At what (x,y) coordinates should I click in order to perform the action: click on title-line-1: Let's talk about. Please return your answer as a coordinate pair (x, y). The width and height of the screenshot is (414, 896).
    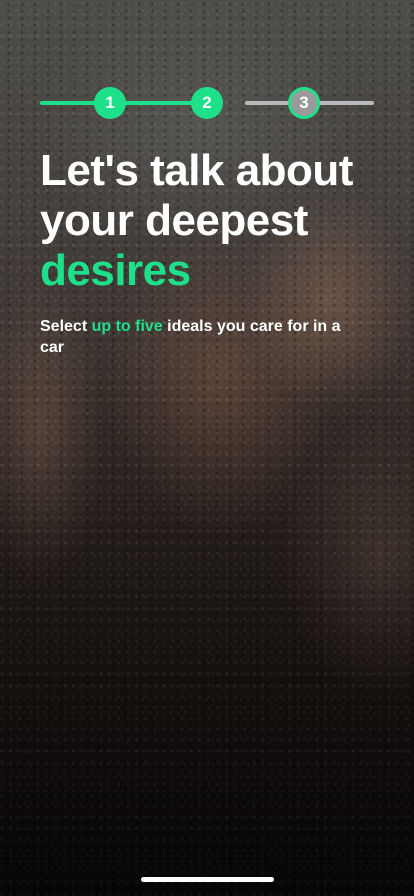
    Looking at the image, I should click on (196, 170).